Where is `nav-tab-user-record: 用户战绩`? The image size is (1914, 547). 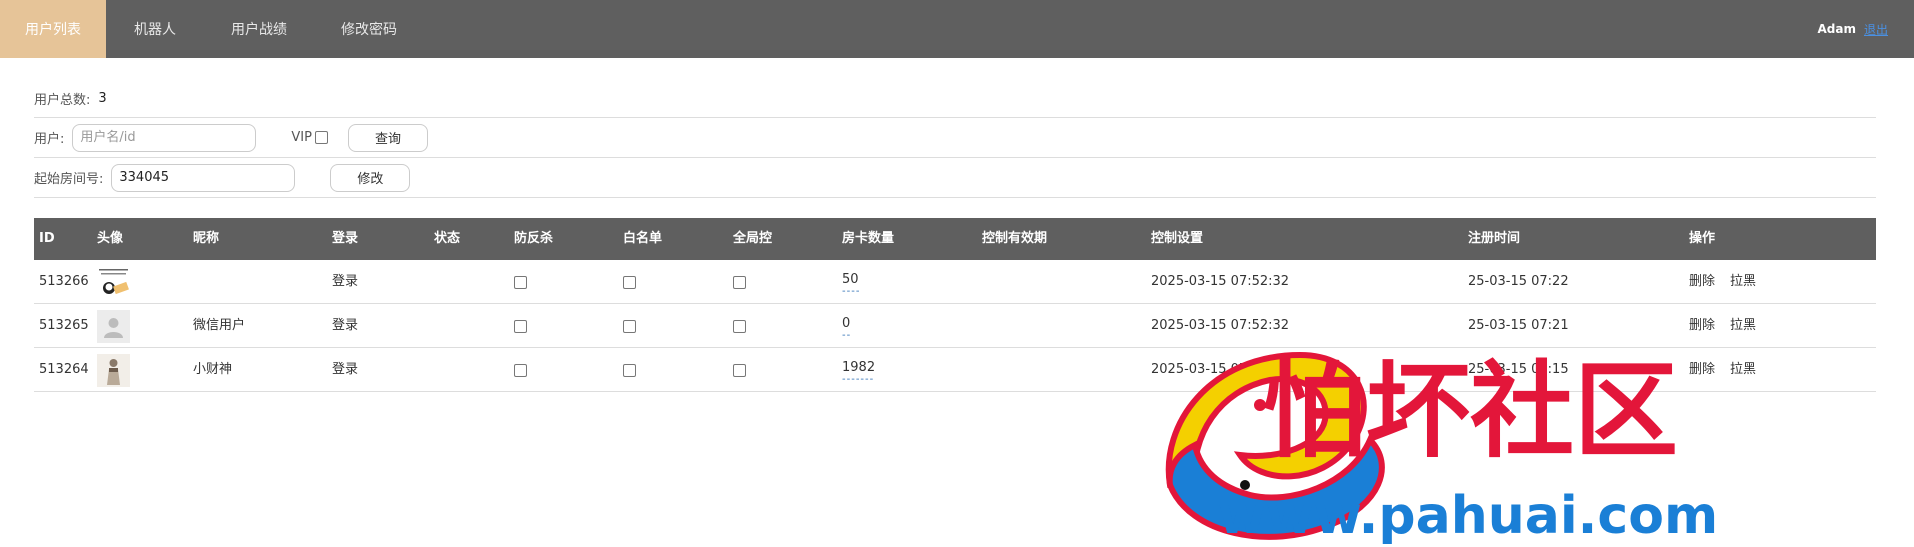
nav-tab-user-record: 用户战绩 is located at coordinates (259, 29).